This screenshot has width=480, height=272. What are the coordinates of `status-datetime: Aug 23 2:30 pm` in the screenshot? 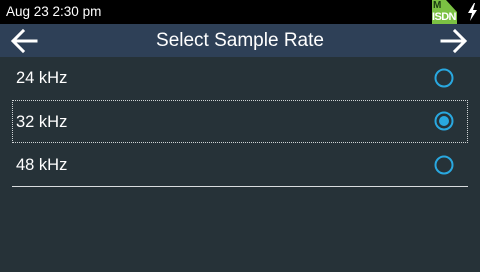 It's located at (54, 11).